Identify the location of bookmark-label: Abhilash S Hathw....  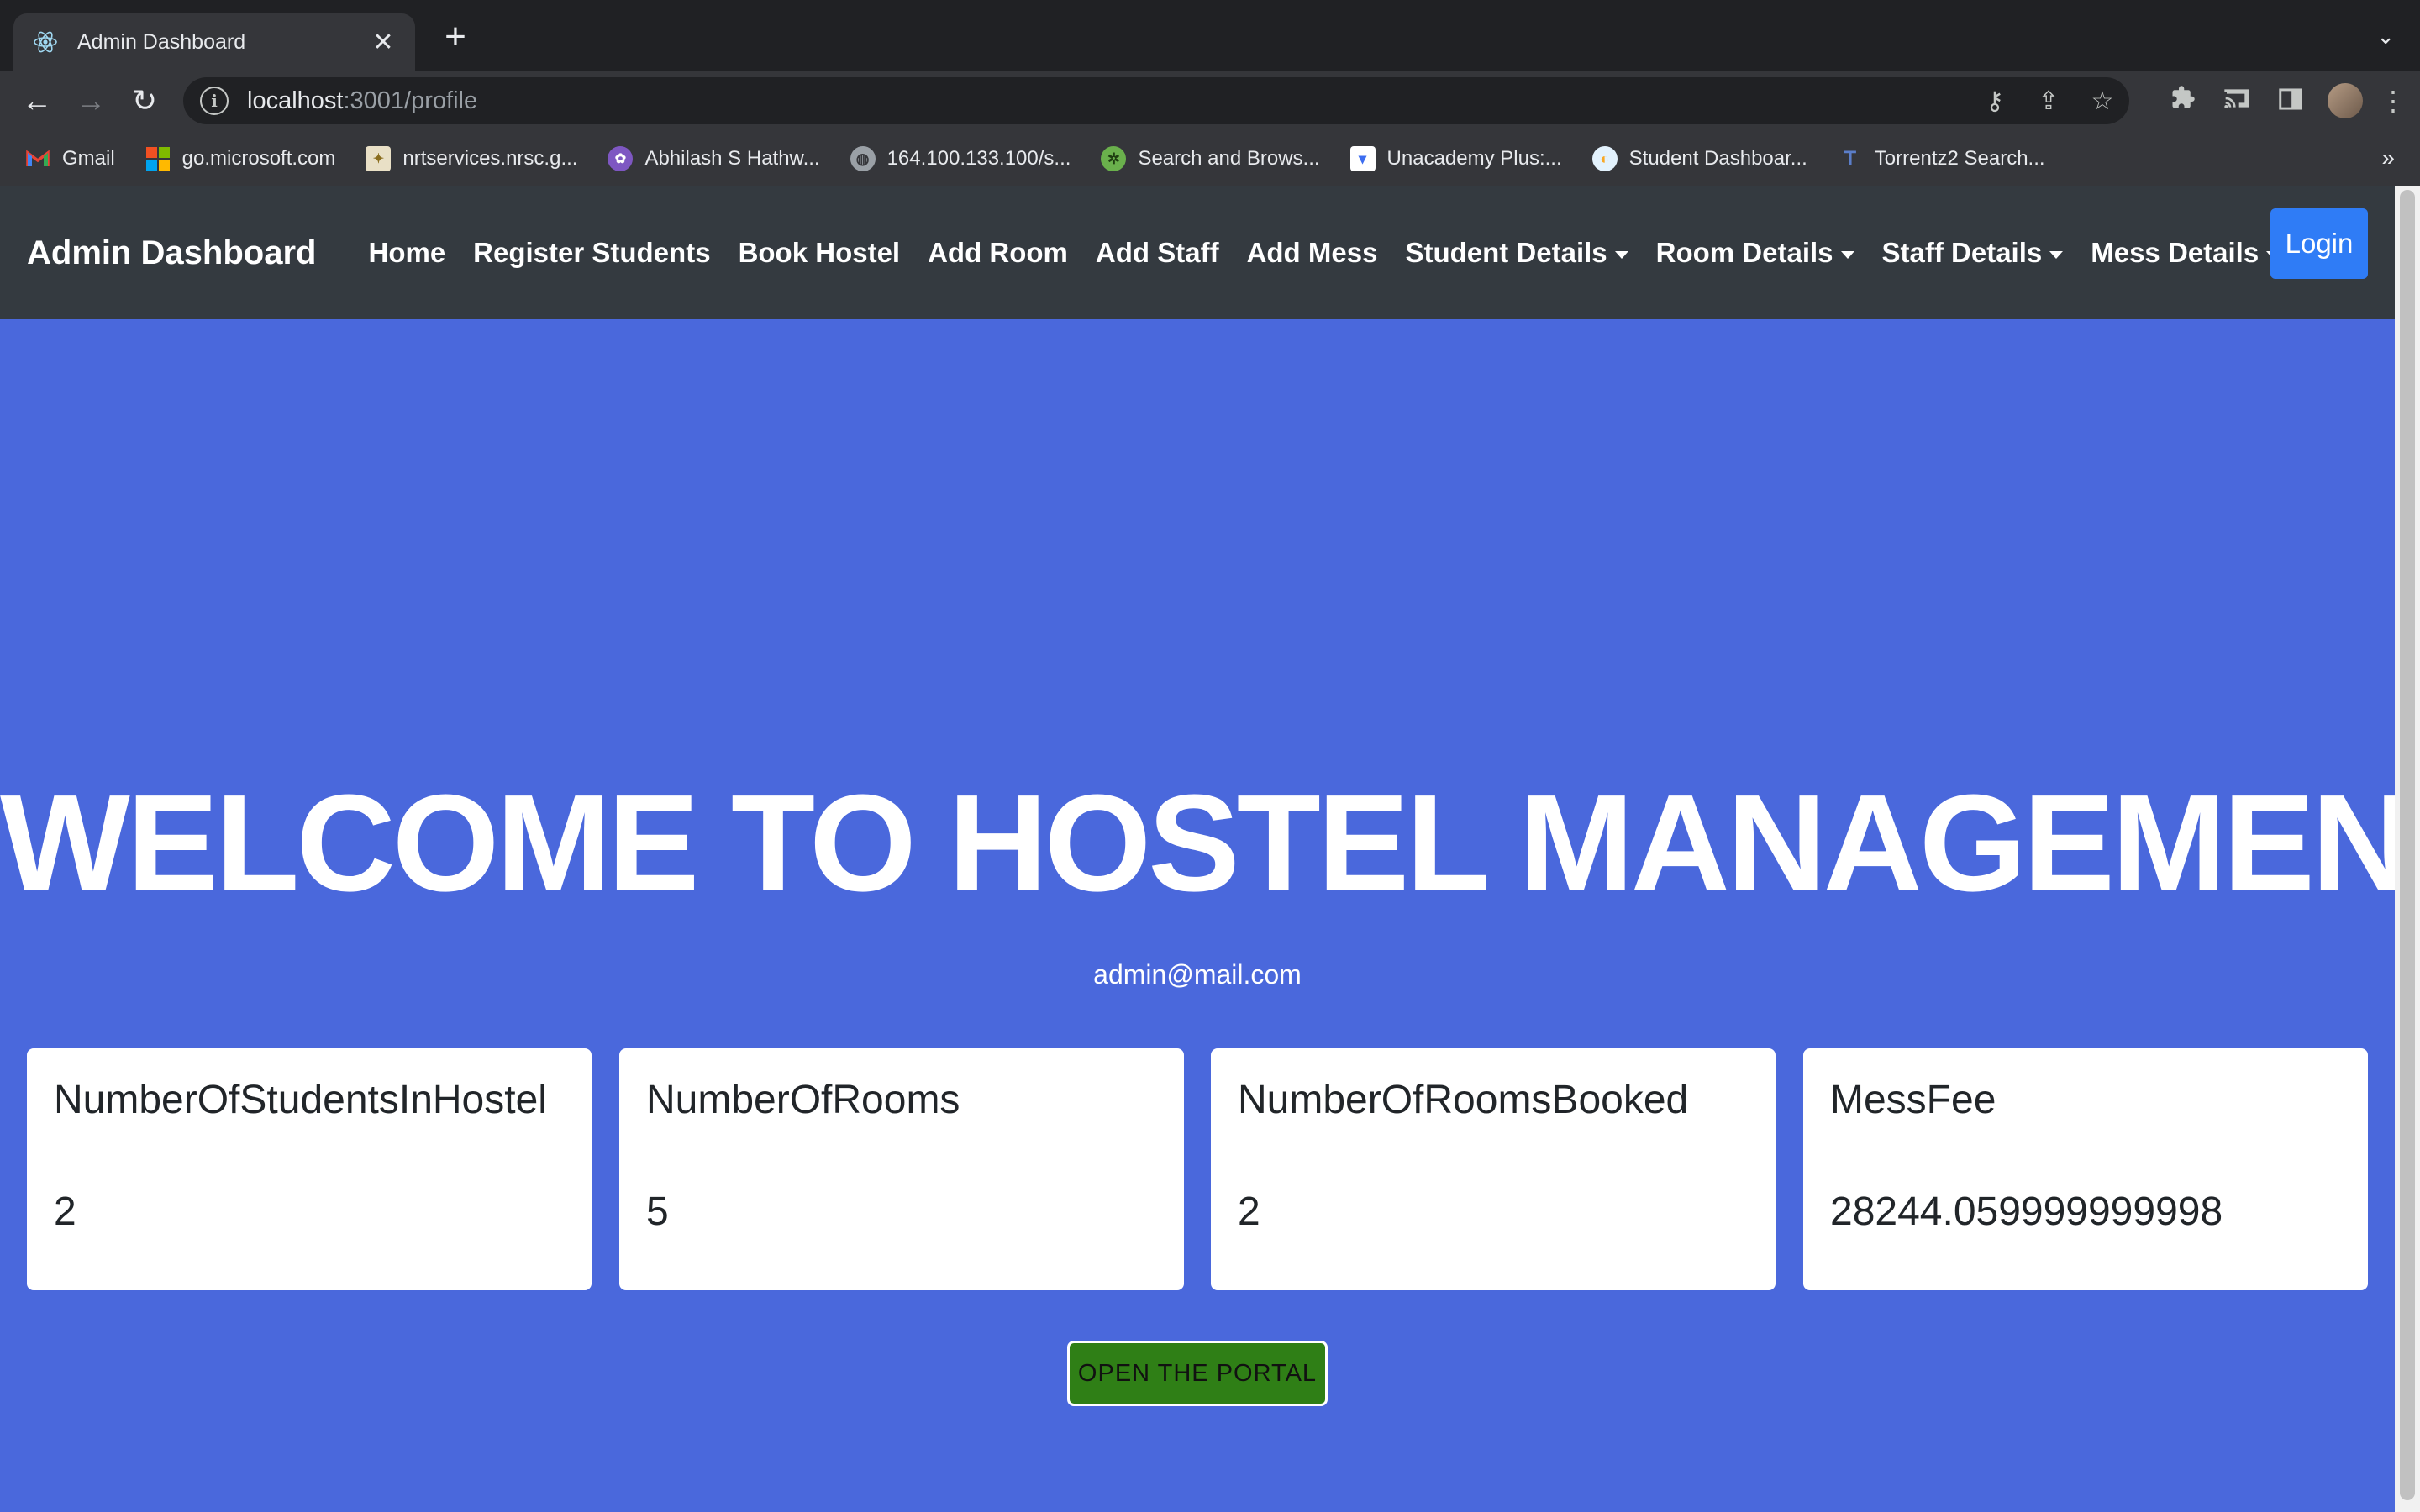
(732, 158).